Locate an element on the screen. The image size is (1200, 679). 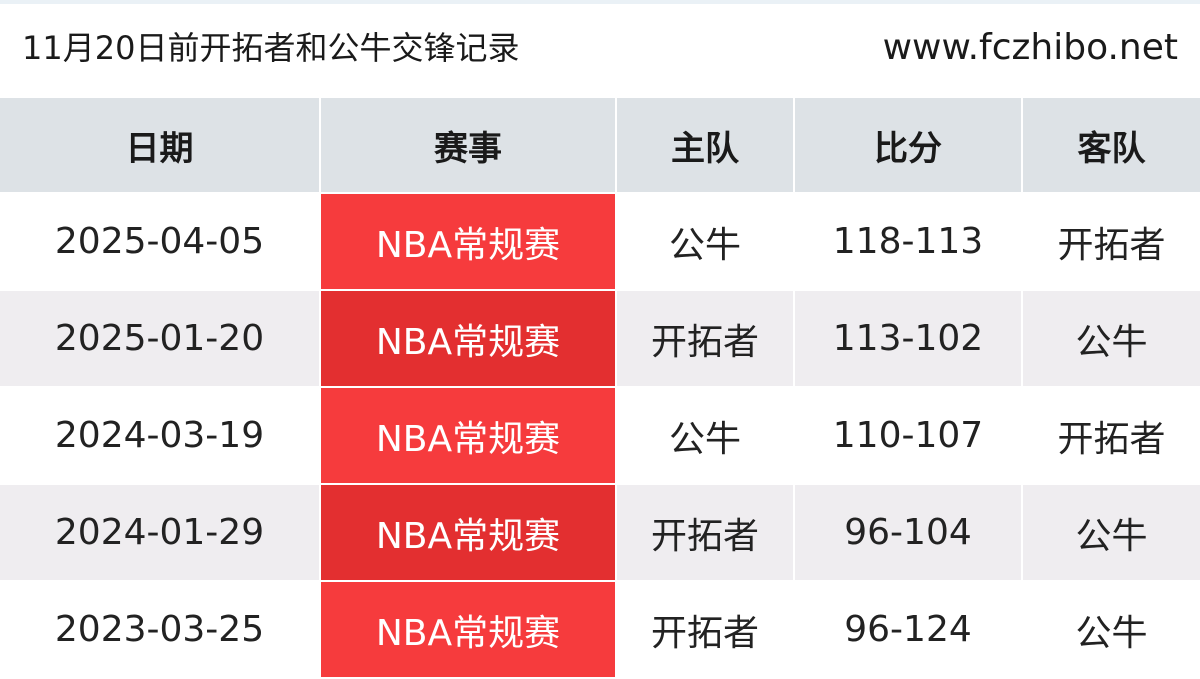
table-row: 2025-04-05 NBA常规赛 公牛 118-113 开拓者 is located at coordinates (600, 242).